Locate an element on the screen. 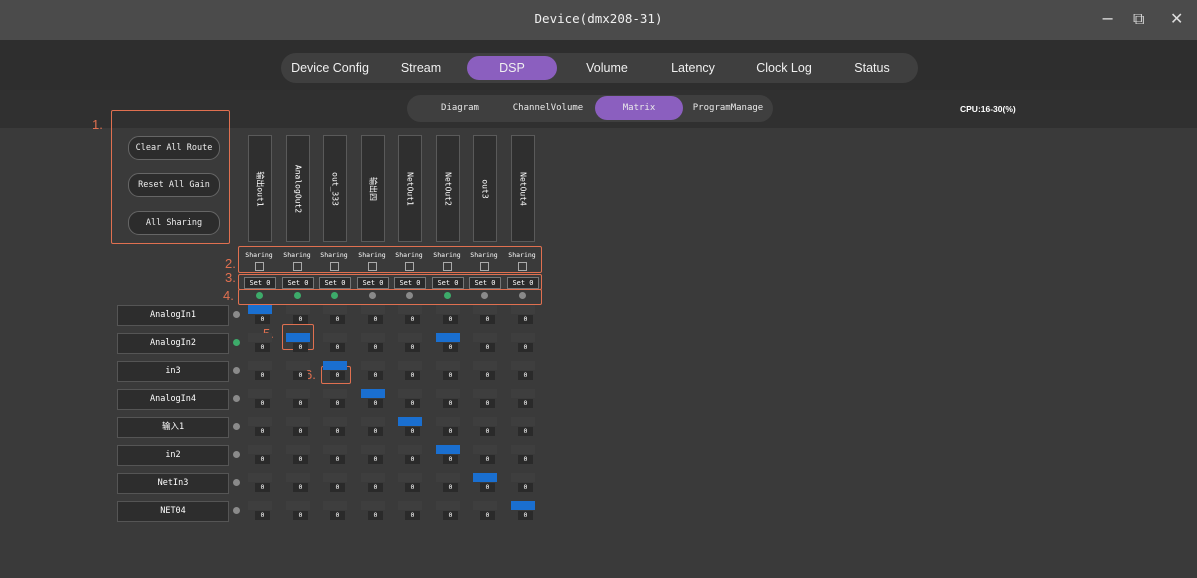 The width and height of the screenshot is (1197, 578). output-header: NetOut2 is located at coordinates (448, 188).